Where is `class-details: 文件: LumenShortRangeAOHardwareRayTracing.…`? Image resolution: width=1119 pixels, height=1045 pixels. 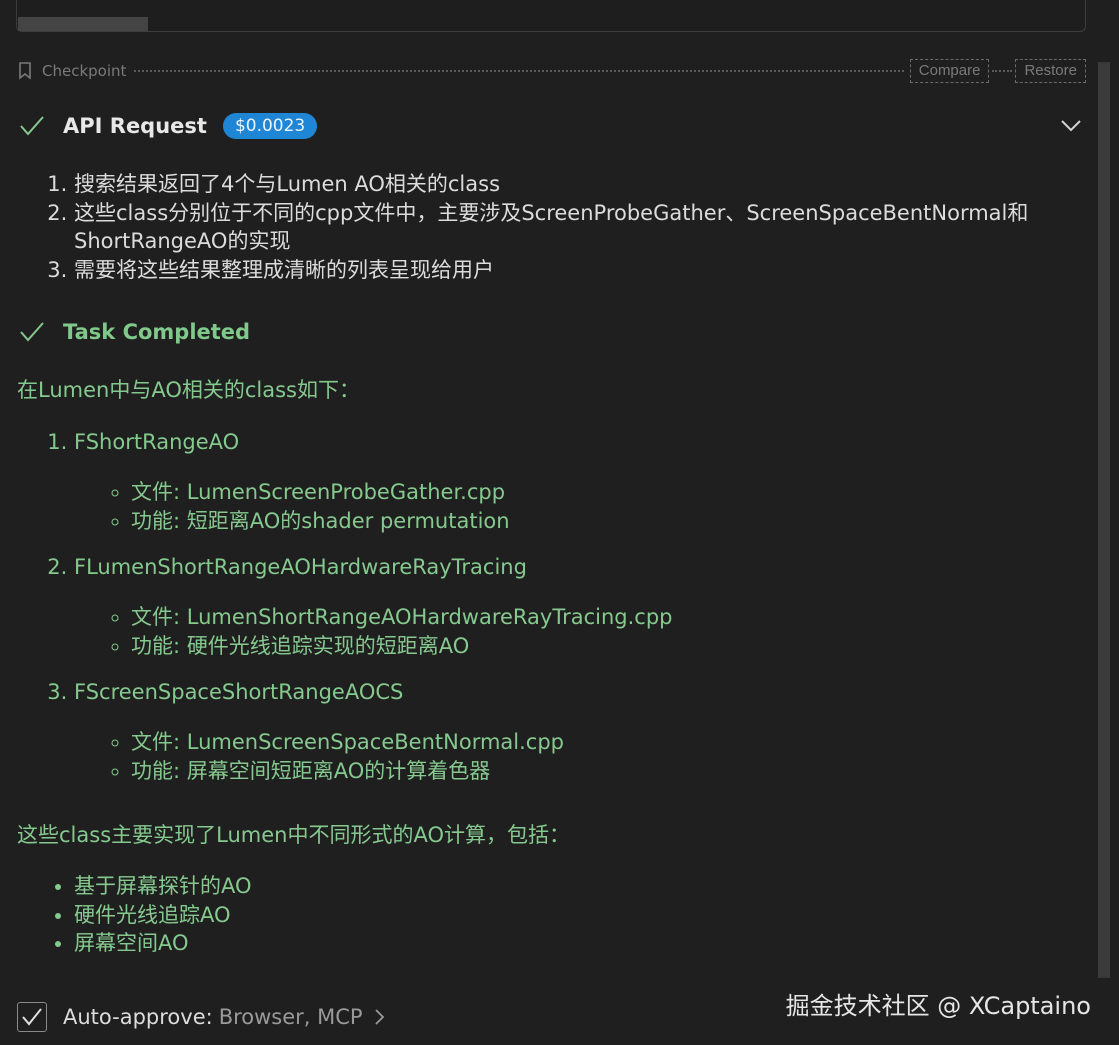
class-details: 文件: LumenShortRangeAOHardwareRayTracing.… is located at coordinates (596, 631).